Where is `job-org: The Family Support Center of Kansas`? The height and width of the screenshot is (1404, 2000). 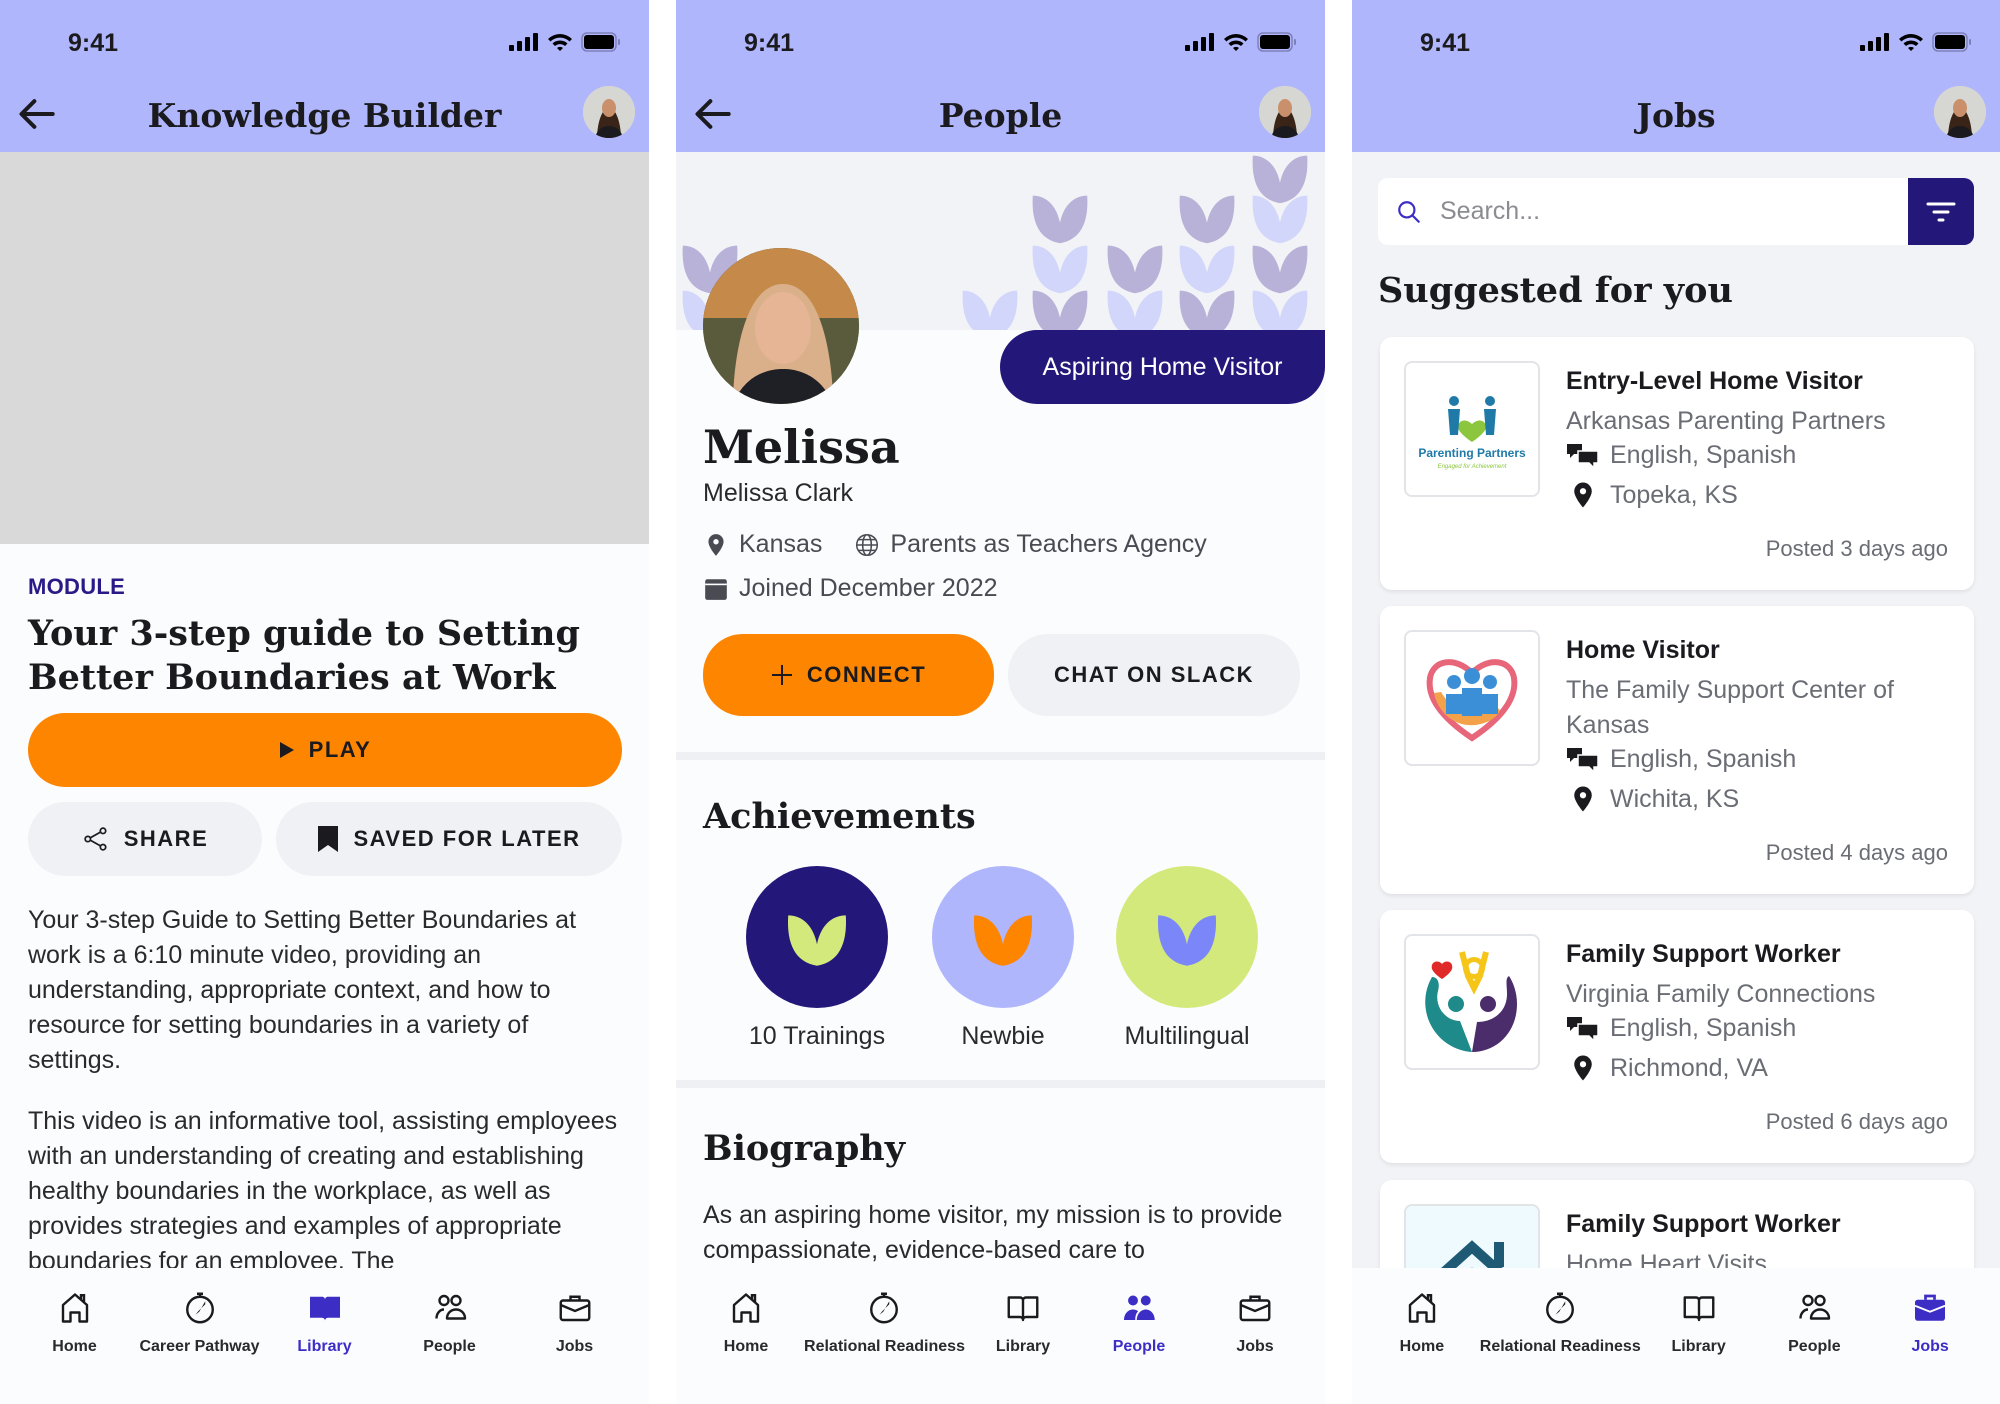
job-org: The Family Support Center of Kansas is located at coordinates (1730, 707).